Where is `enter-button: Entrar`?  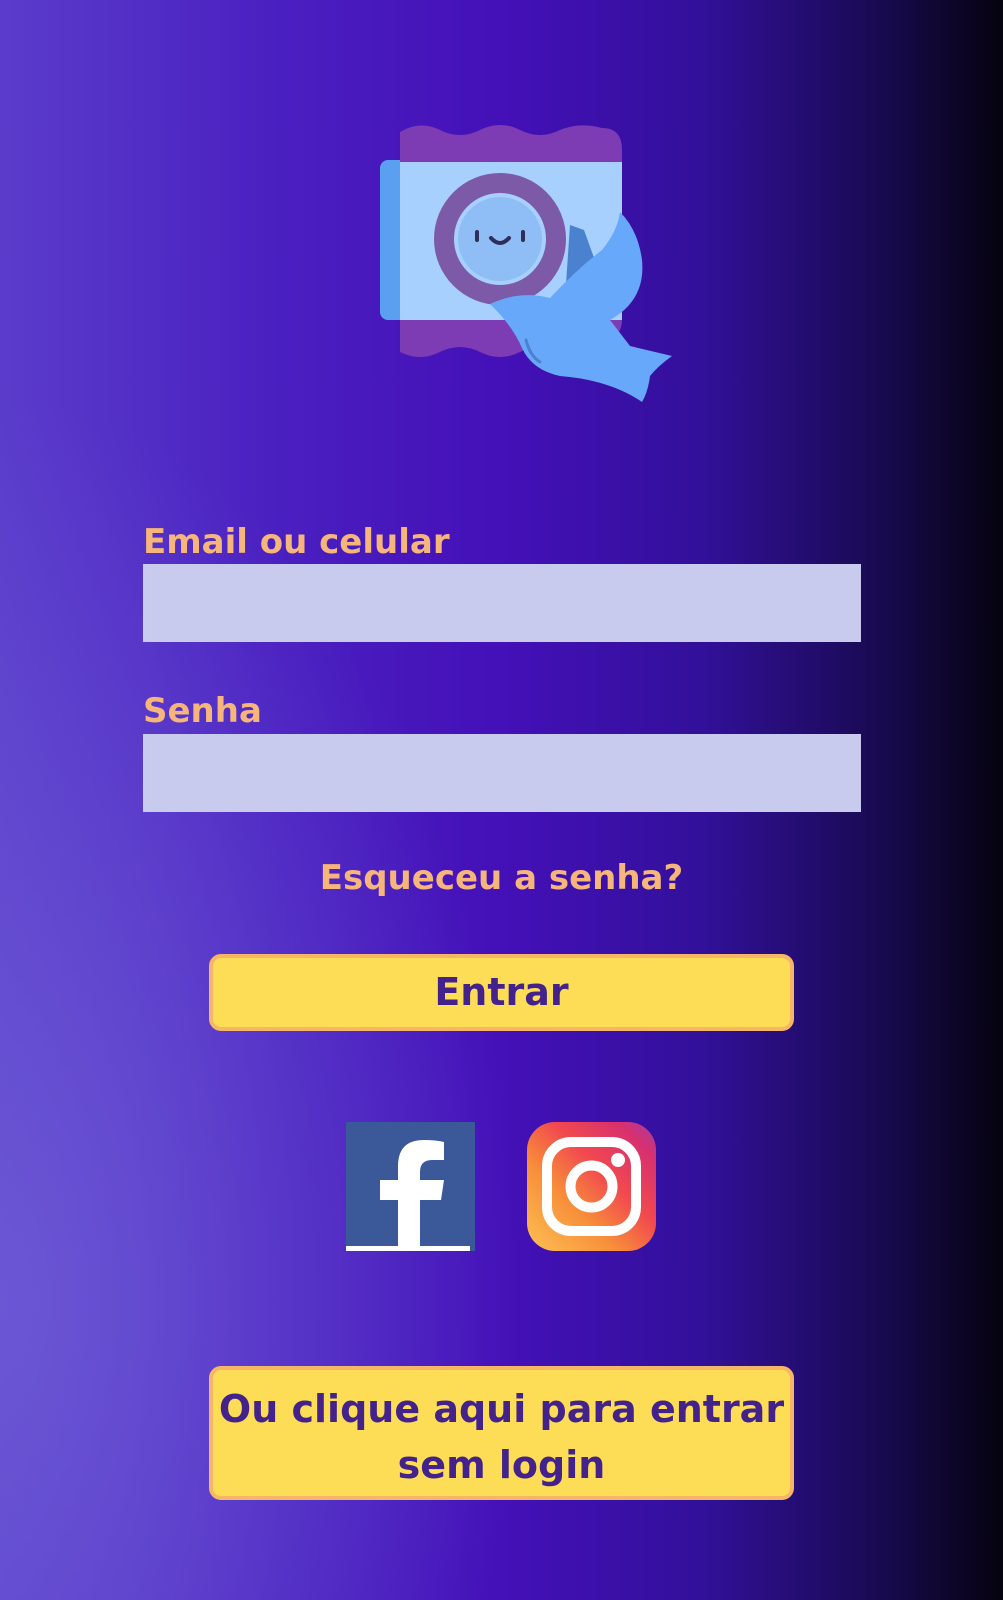
enter-button: Entrar is located at coordinates (501, 992).